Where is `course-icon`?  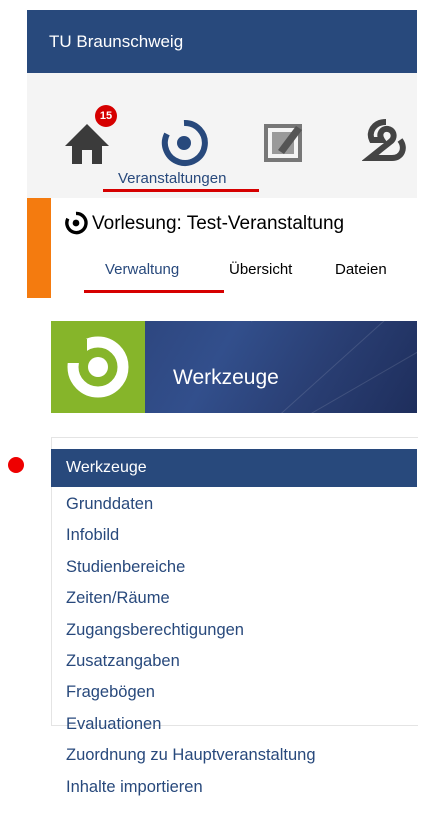
course-icon is located at coordinates (184, 143).